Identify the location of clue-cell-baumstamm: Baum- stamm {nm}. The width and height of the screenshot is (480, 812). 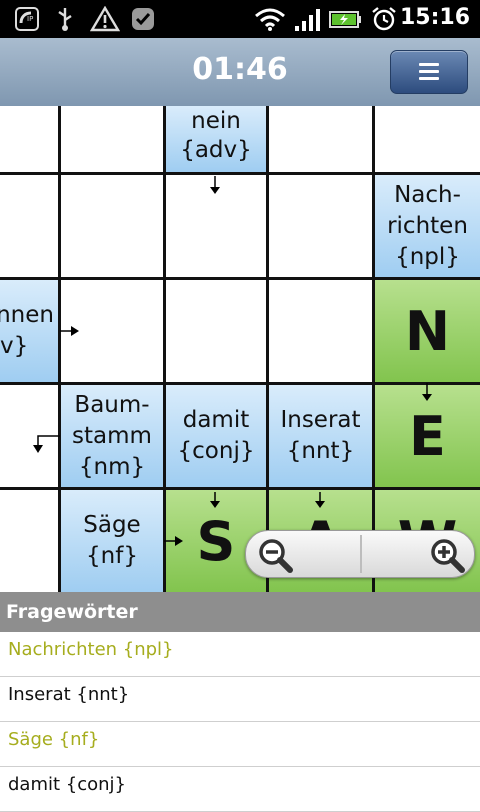
(112, 436).